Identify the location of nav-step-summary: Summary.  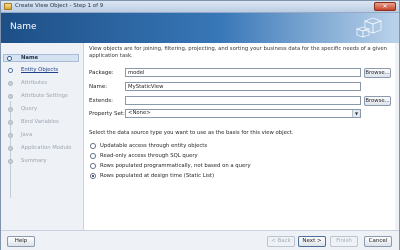
(42, 162).